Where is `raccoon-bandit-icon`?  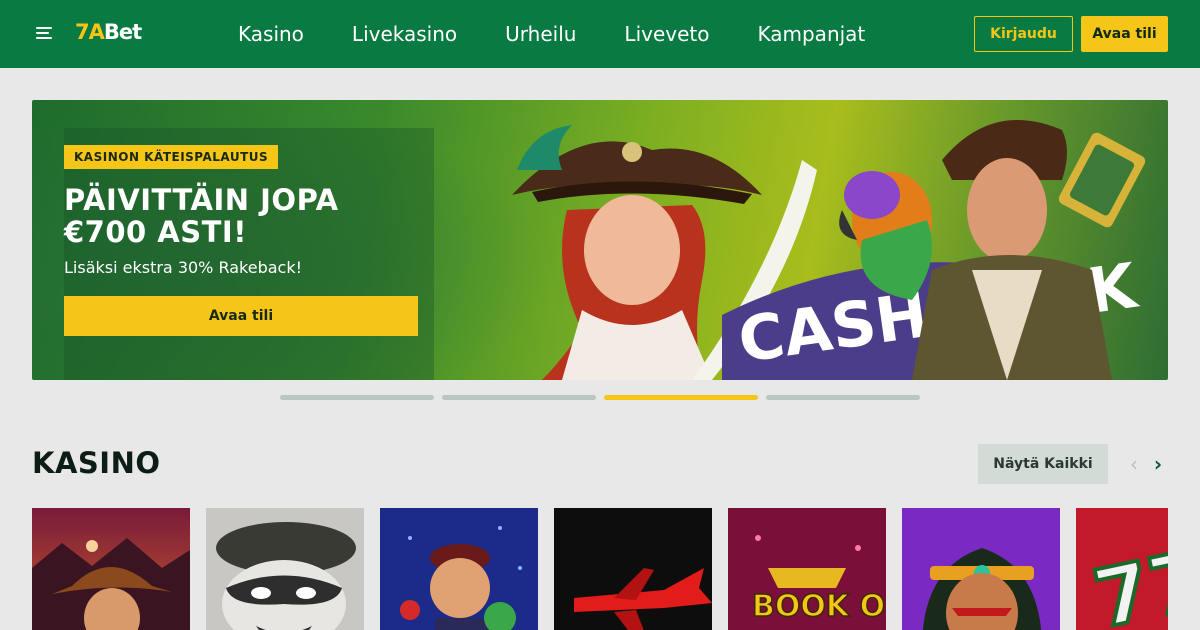 raccoon-bandit-icon is located at coordinates (285, 569).